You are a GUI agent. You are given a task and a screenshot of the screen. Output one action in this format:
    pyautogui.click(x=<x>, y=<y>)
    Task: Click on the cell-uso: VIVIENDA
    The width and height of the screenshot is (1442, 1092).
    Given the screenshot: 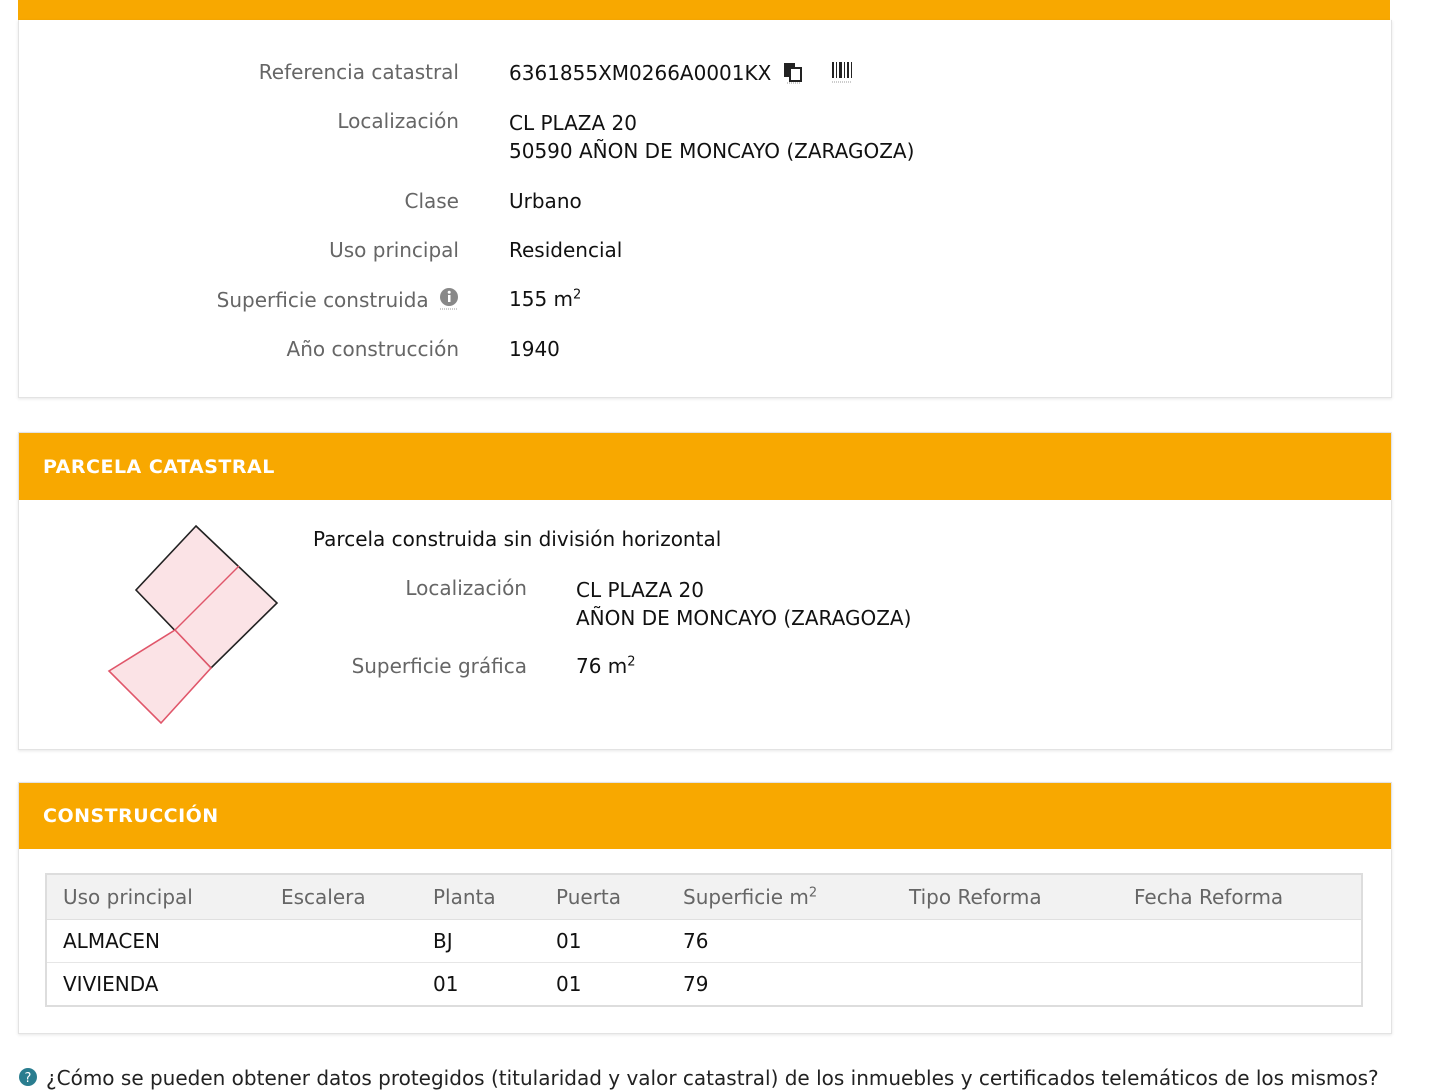 What is the action you would take?
    pyautogui.click(x=155, y=984)
    